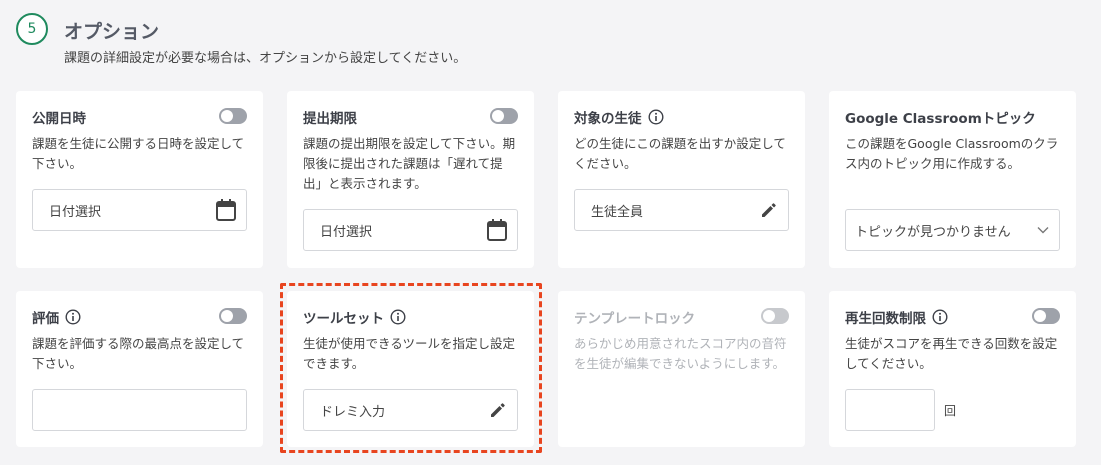 The height and width of the screenshot is (465, 1101). Describe the element at coordinates (354, 317) in the screenshot. I see `card-title: ツールセット` at that location.